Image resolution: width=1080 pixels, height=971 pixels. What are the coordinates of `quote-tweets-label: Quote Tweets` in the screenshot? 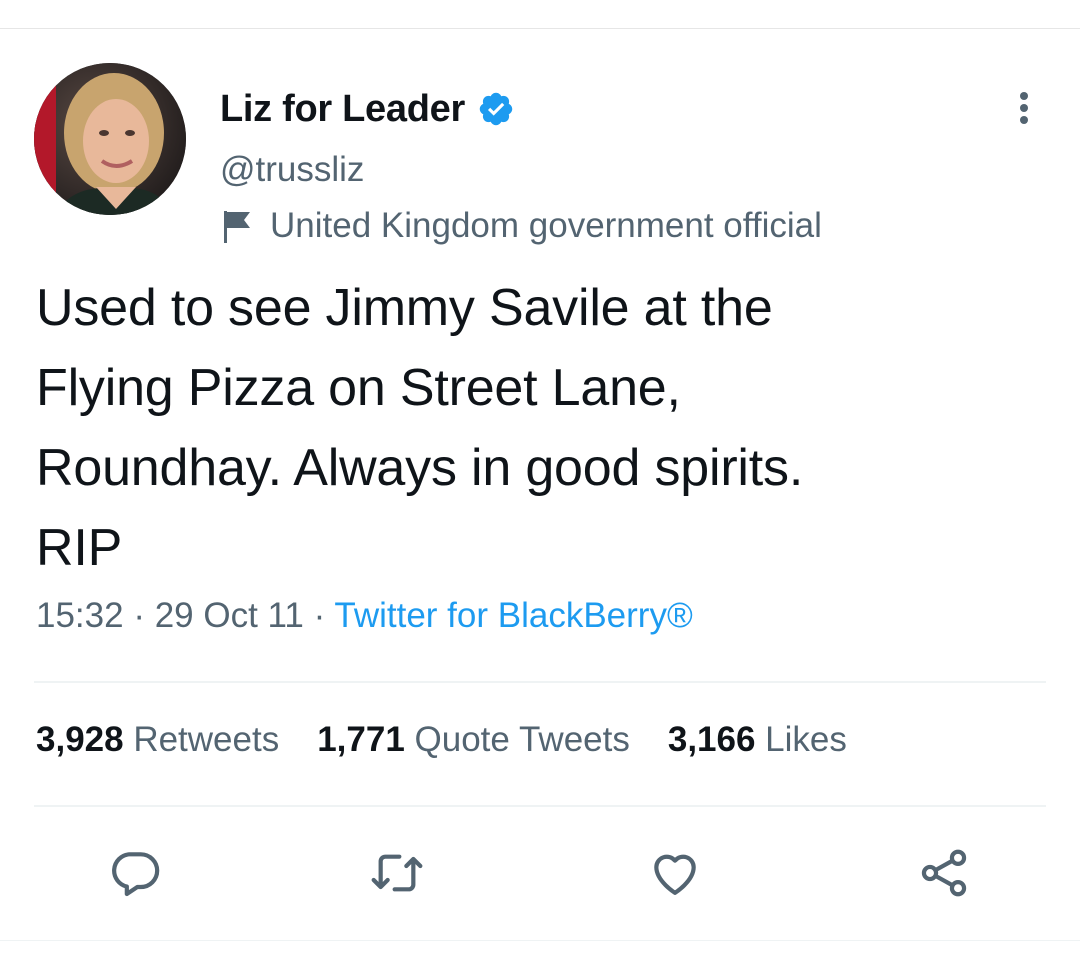 It's located at (522, 739).